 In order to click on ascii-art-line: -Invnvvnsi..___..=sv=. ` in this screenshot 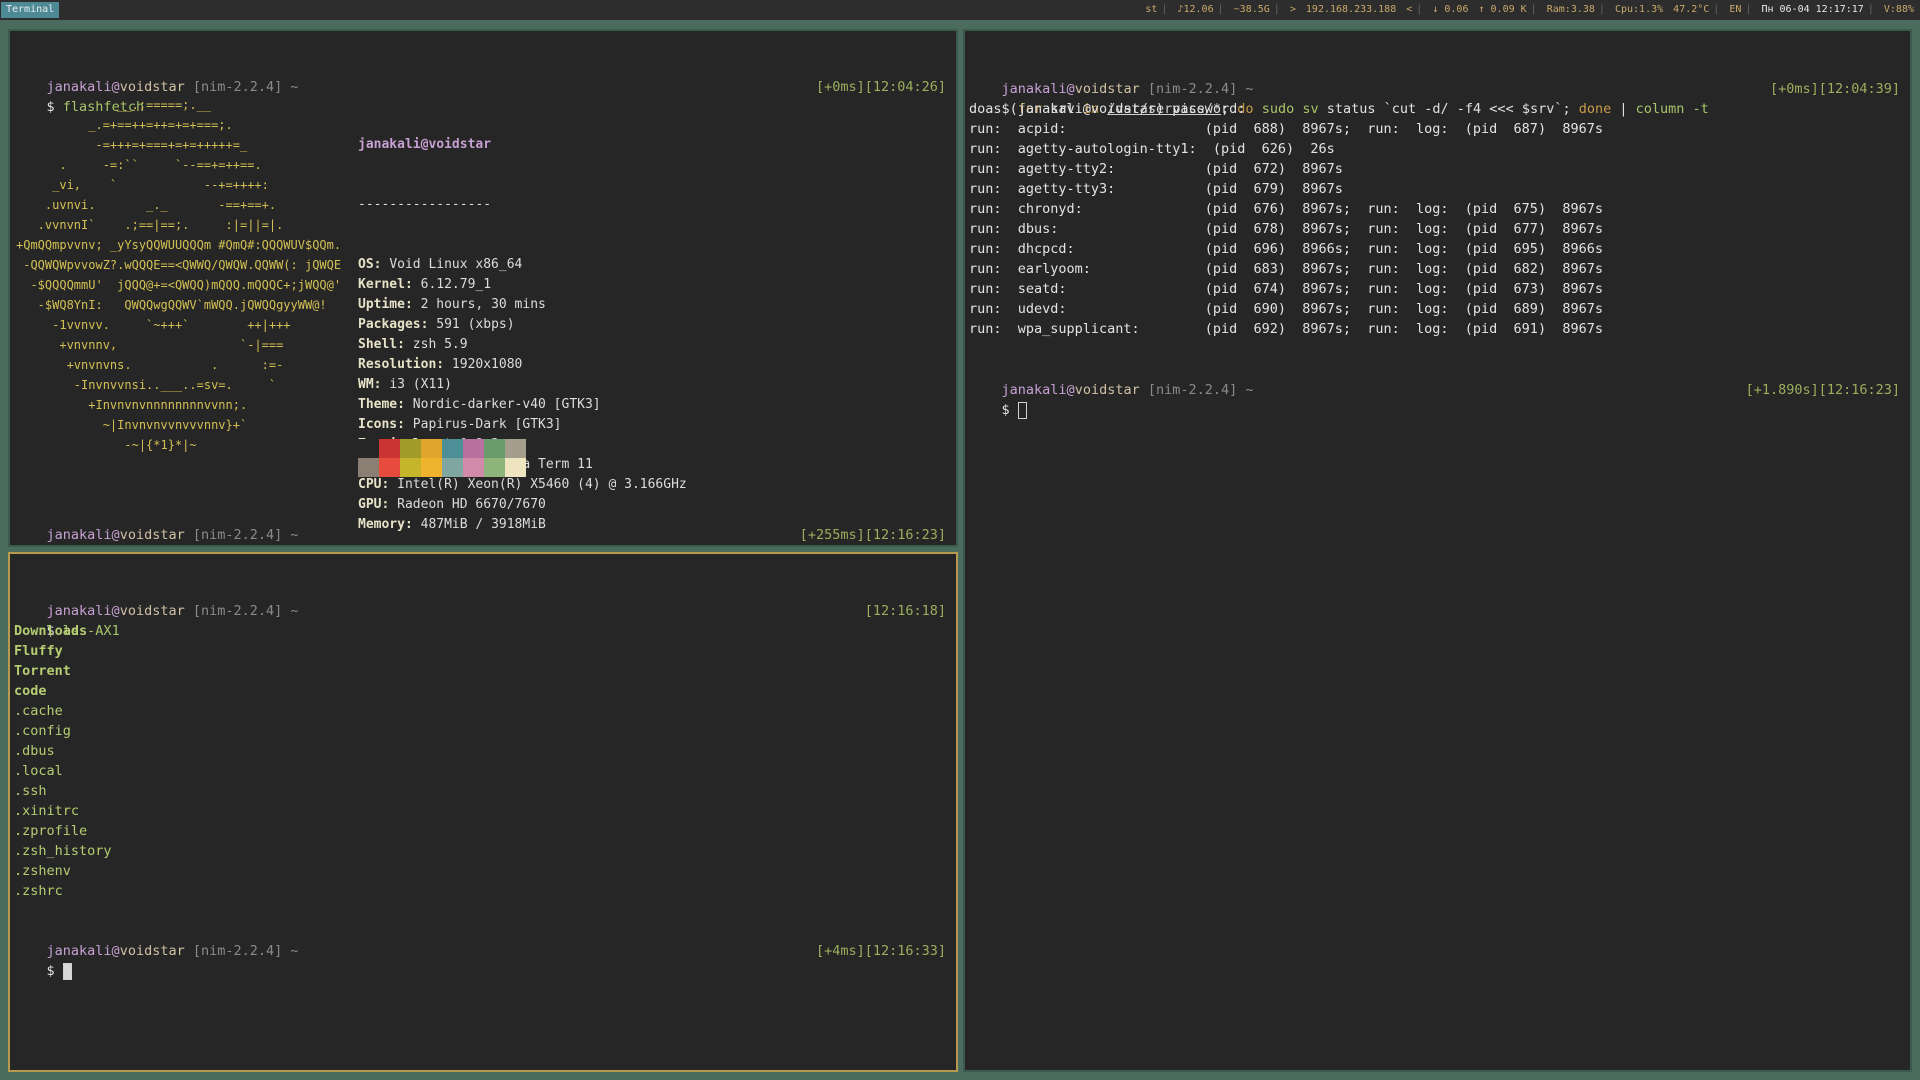, I will do `click(146, 385)`.